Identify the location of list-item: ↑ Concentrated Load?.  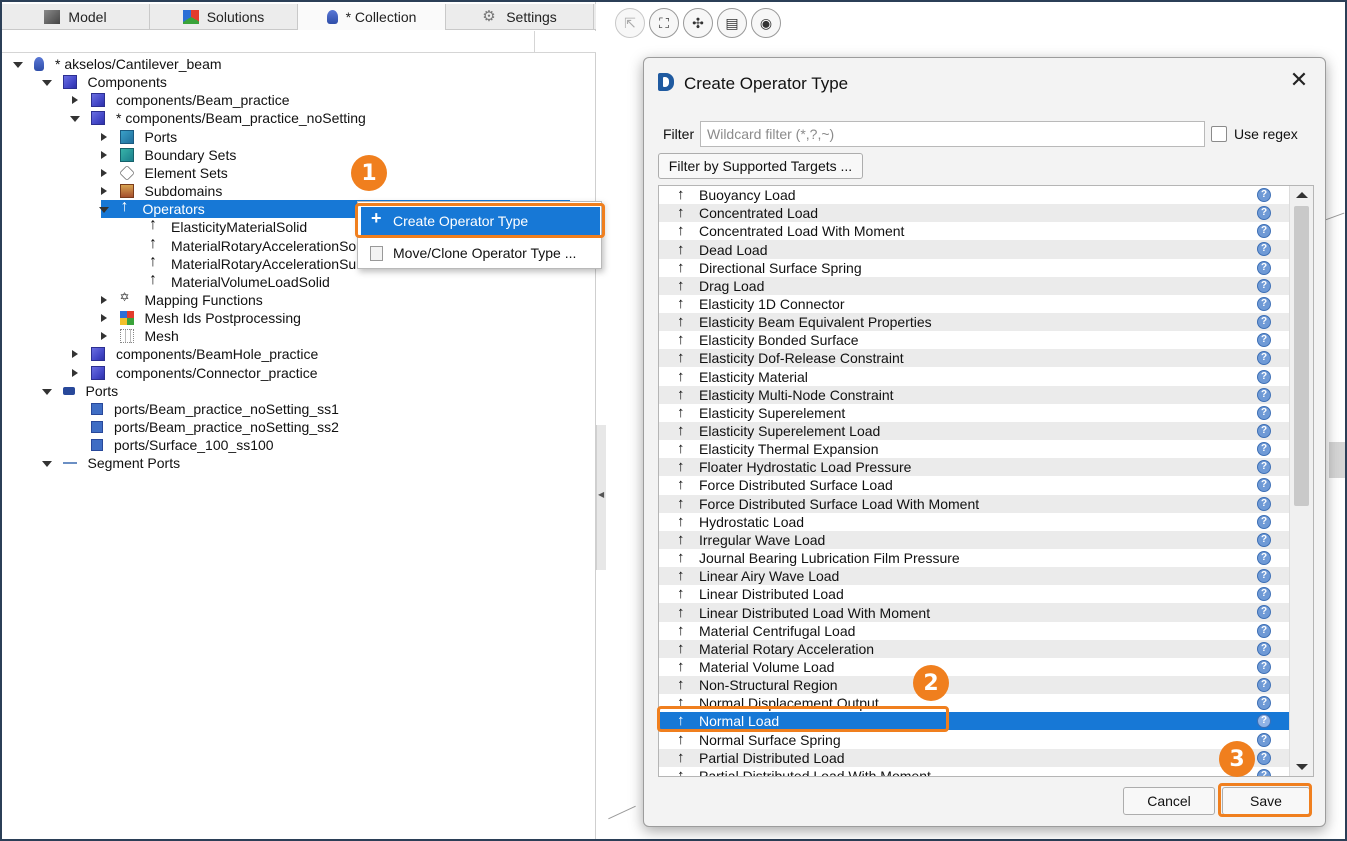
(974, 213).